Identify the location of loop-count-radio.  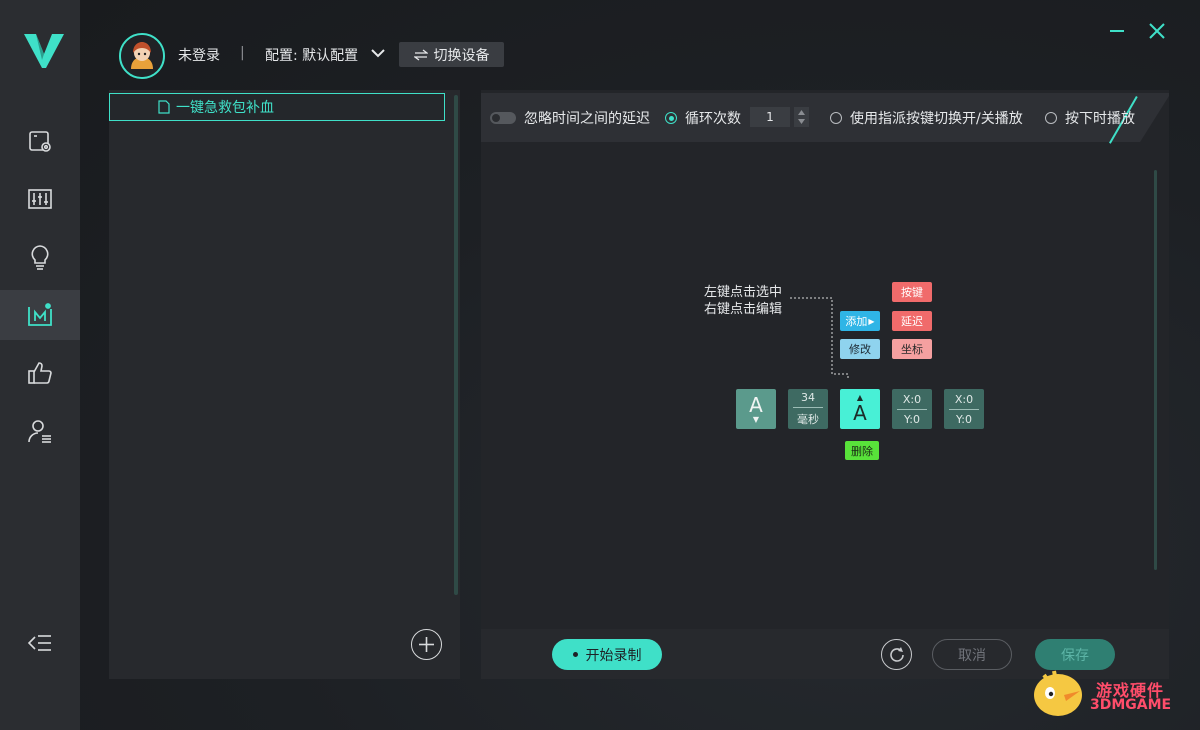
(671, 118).